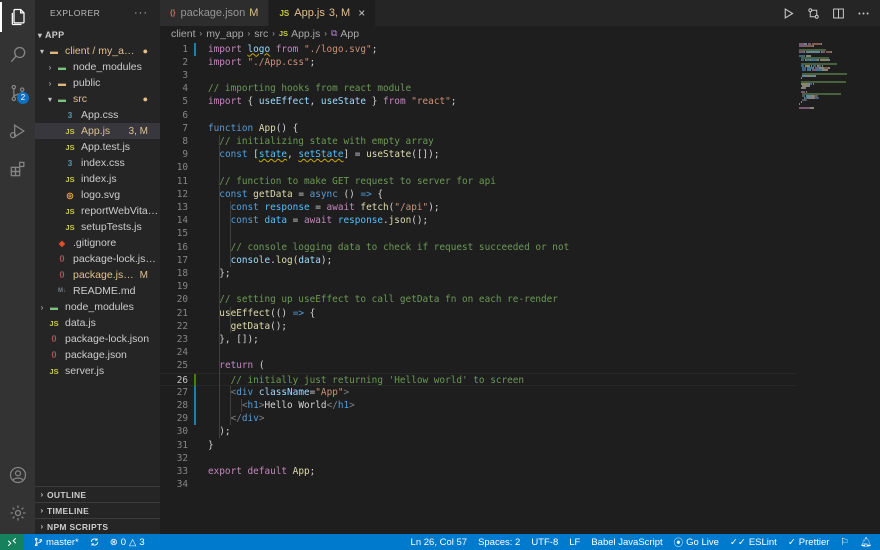 This screenshot has height=550, width=880. I want to click on split-editor-icon, so click(838, 13).